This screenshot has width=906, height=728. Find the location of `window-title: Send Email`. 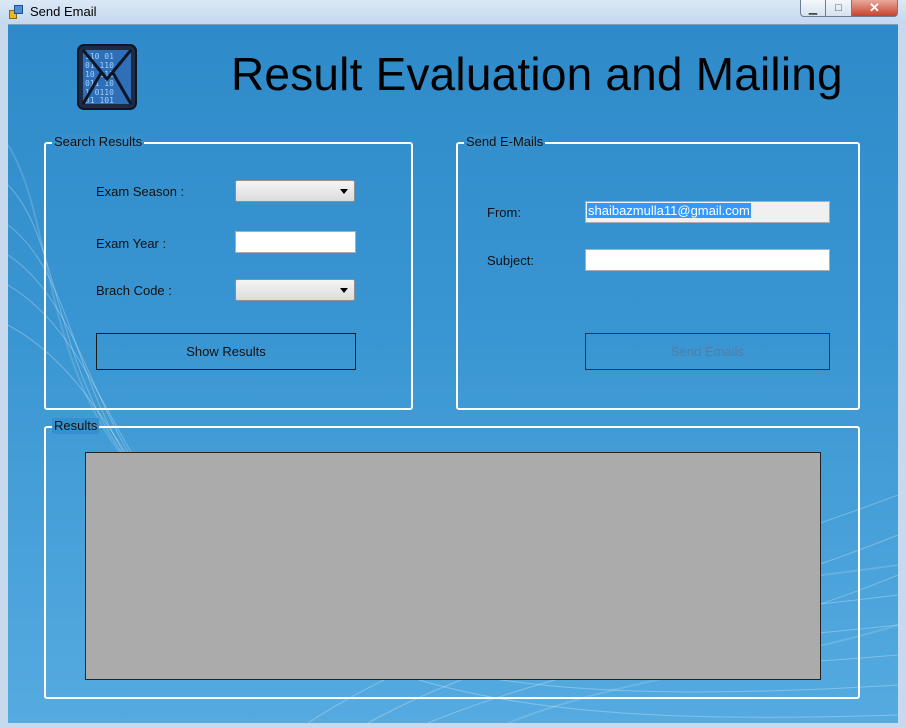

window-title: Send Email is located at coordinates (63, 11).